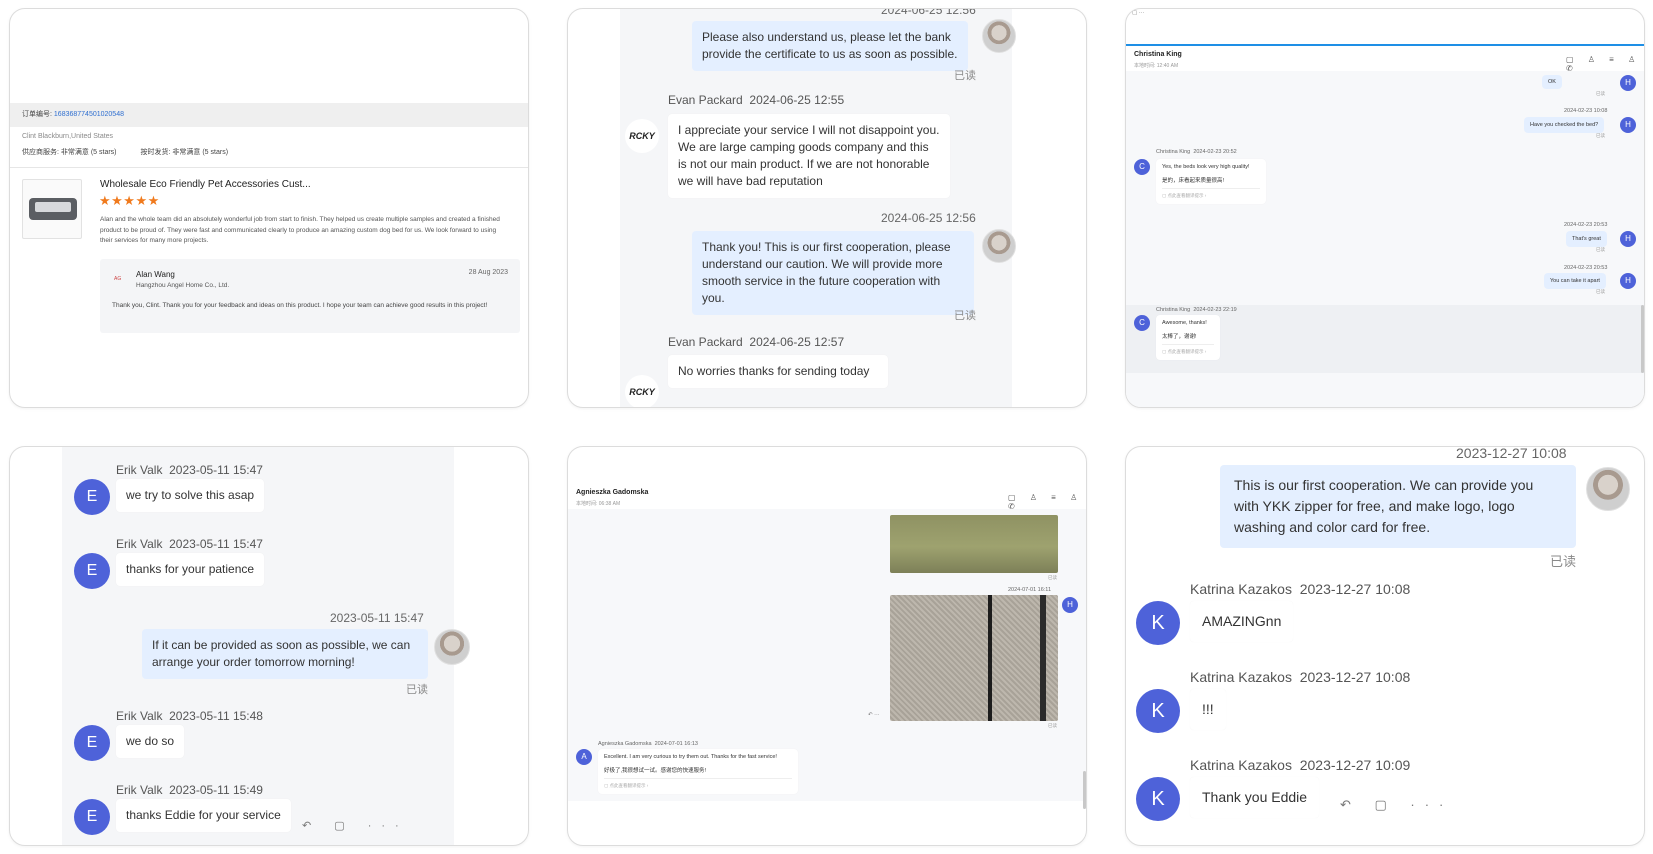  What do you see at coordinates (189, 790) in the screenshot?
I see `sender-line: Erik Valk 2023-05-11 15:49` at bounding box center [189, 790].